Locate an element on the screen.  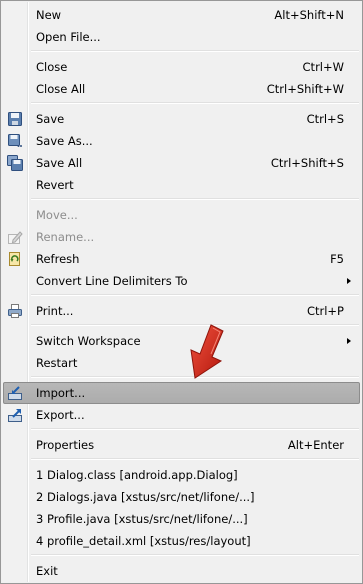
menu-item-save-all: Save All Ctrl+Shift+S is located at coordinates (181, 163).